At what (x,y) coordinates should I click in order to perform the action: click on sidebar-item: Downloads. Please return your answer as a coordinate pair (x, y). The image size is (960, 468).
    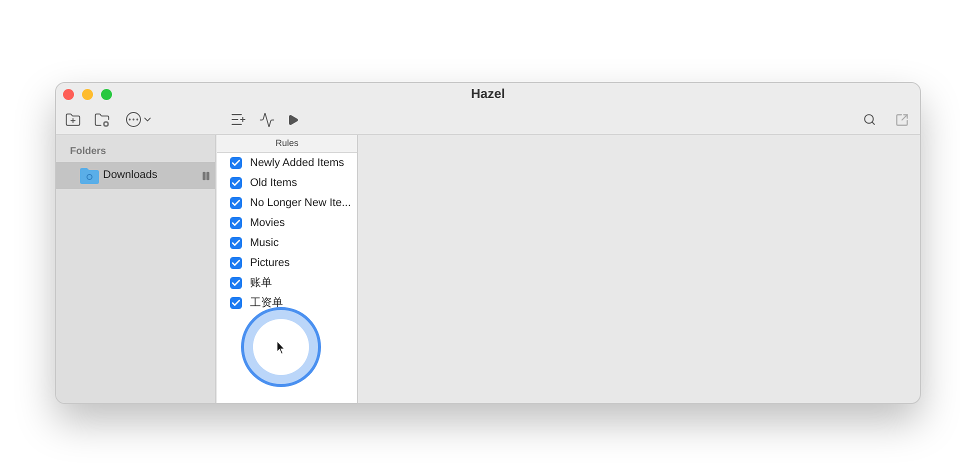
    Looking at the image, I should click on (135, 175).